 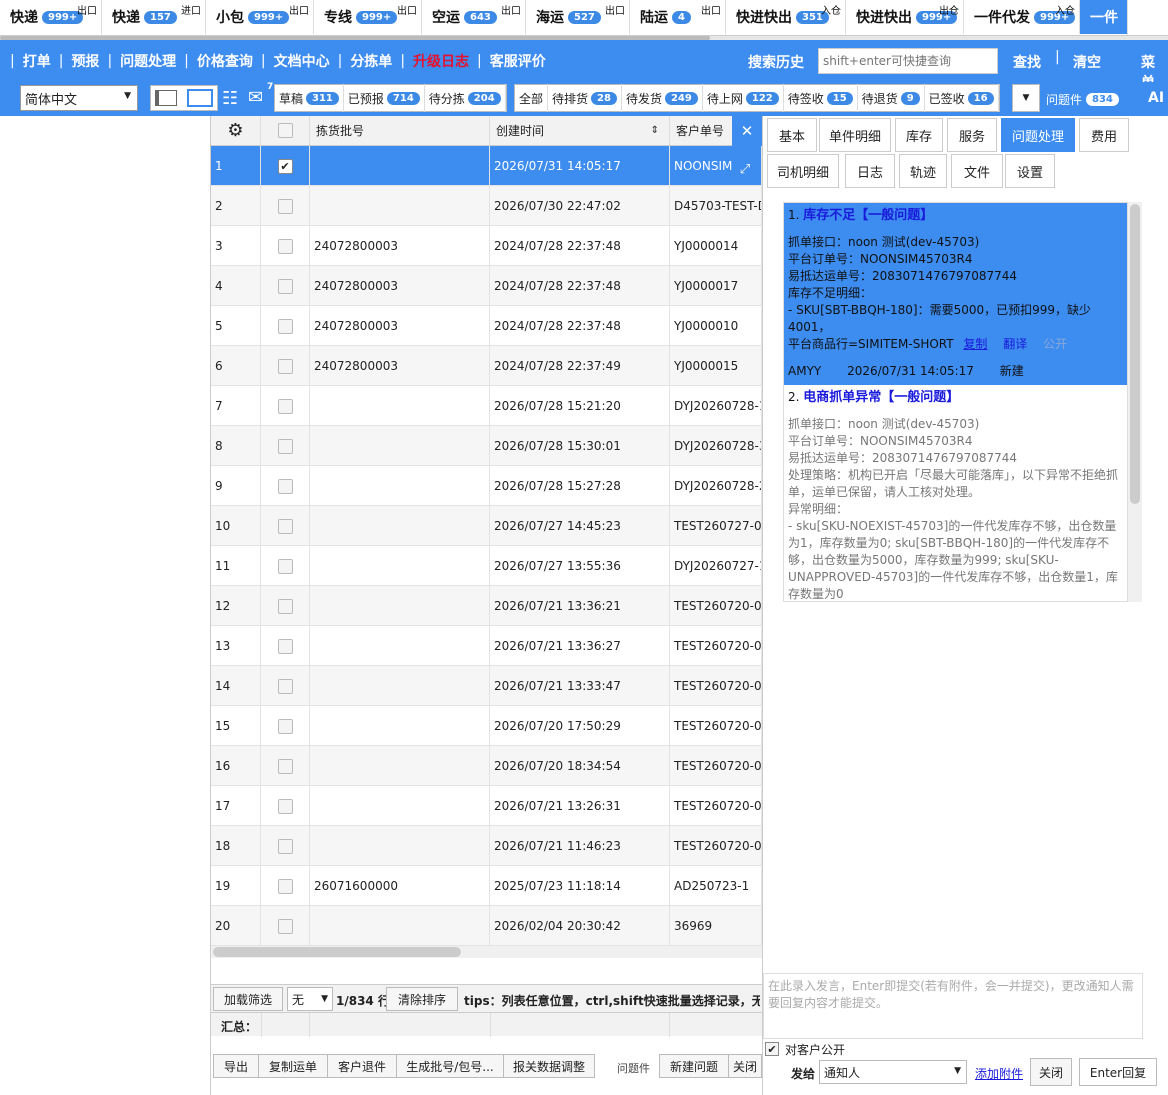 What do you see at coordinates (908, 61) in the screenshot?
I see `search-input` at bounding box center [908, 61].